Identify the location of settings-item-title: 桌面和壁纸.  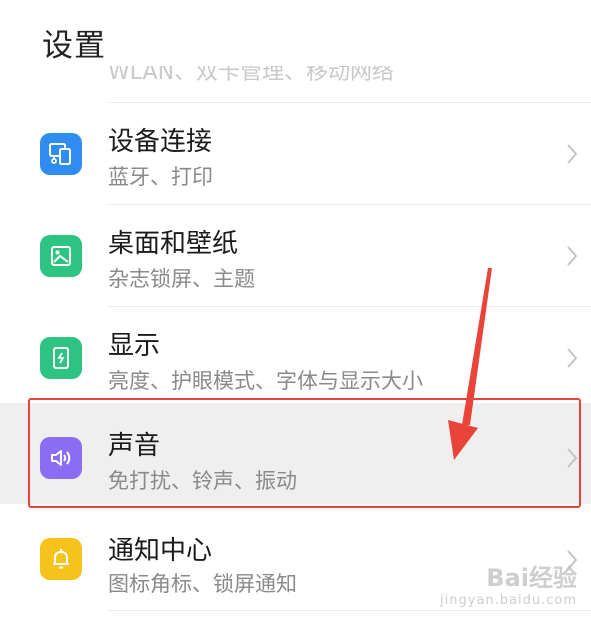
(173, 244).